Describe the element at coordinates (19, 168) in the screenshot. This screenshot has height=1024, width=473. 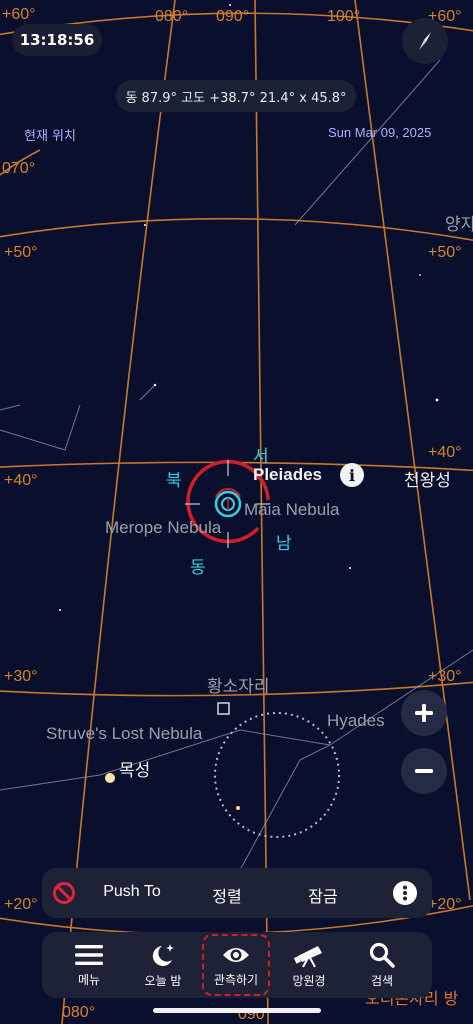
I see `ra-070-label: 070°` at that location.